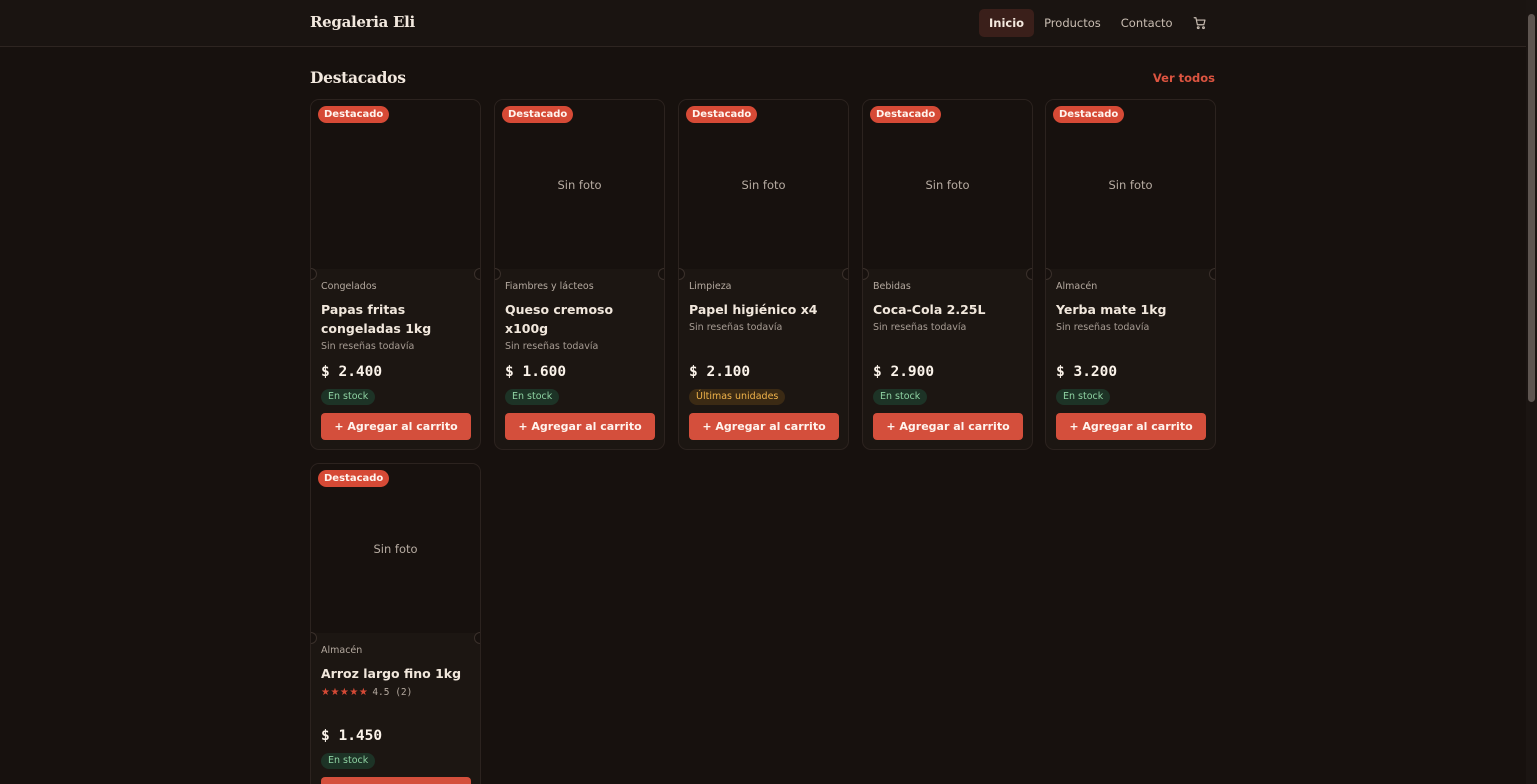 This screenshot has width=1537, height=784. Describe the element at coordinates (395, 184) in the screenshot. I see `product-image` at that location.